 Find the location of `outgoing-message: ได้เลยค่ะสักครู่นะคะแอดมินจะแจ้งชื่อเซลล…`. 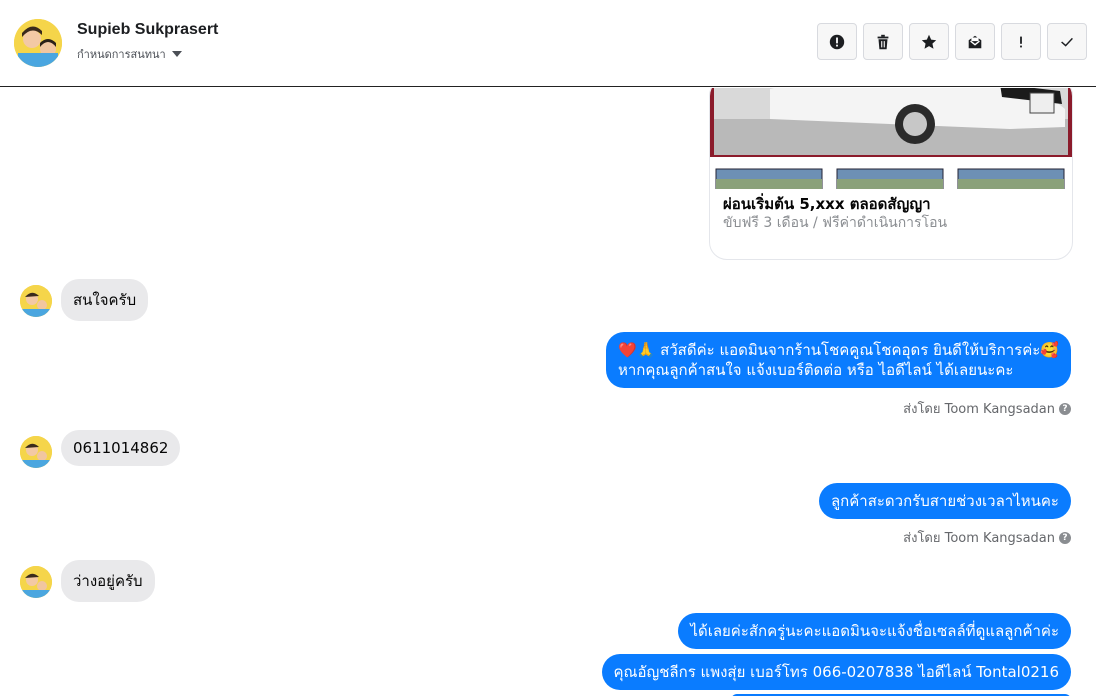

outgoing-message: ได้เลยค่ะสักครู่นะคะแอดมินจะแจ้งชื่อเซลล… is located at coordinates (874, 631).